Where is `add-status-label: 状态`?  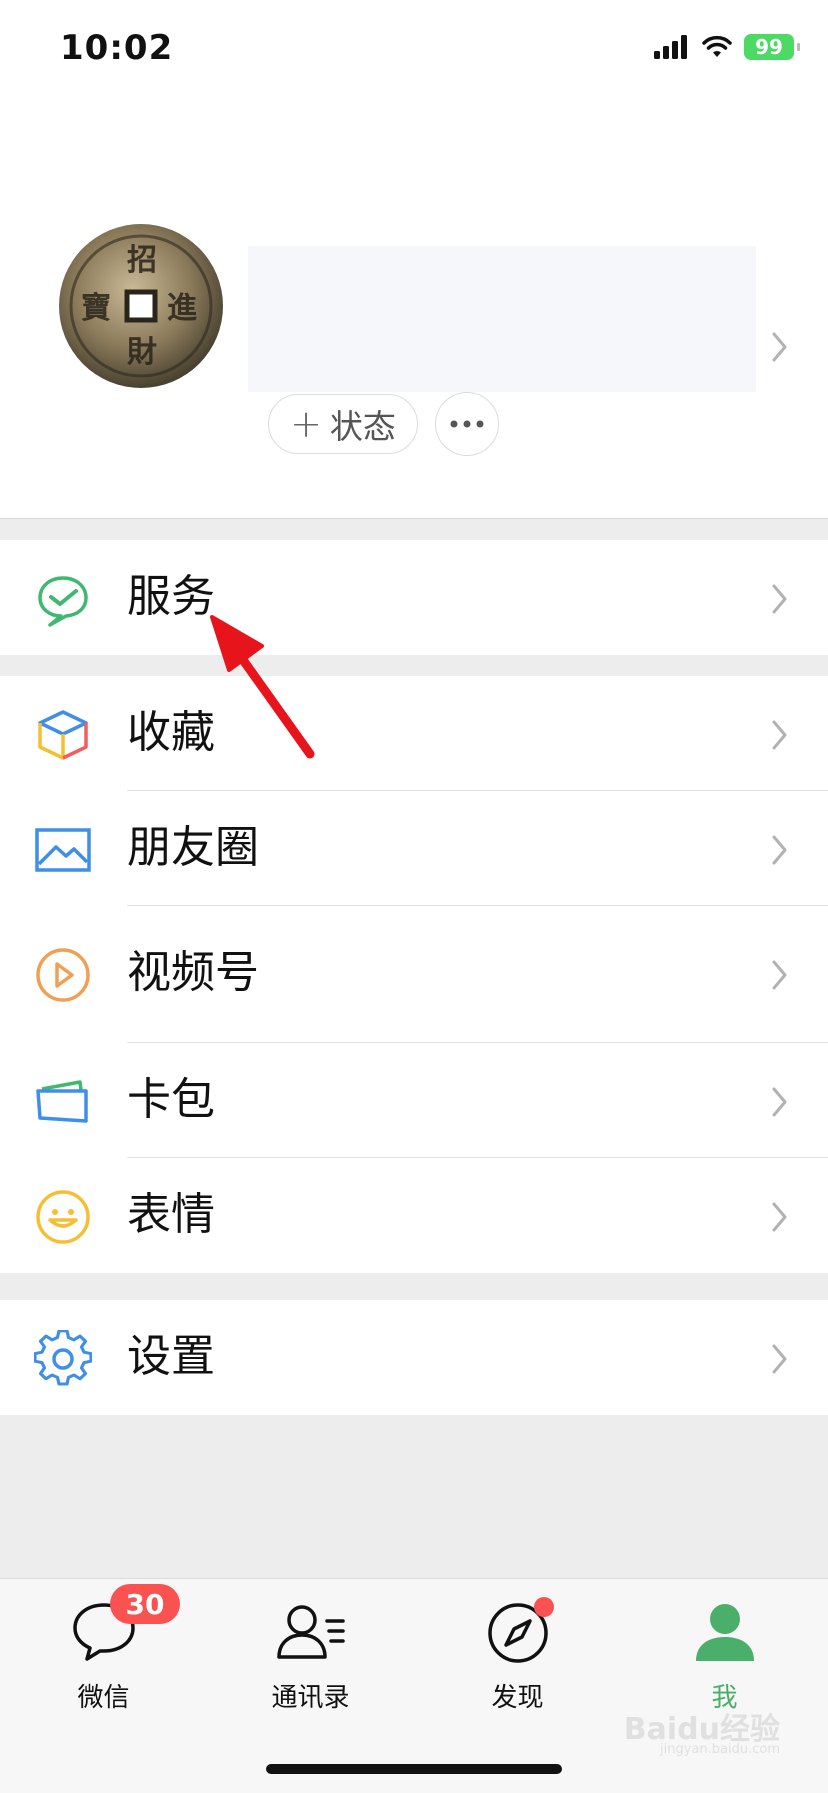 add-status-label: 状态 is located at coordinates (362, 426).